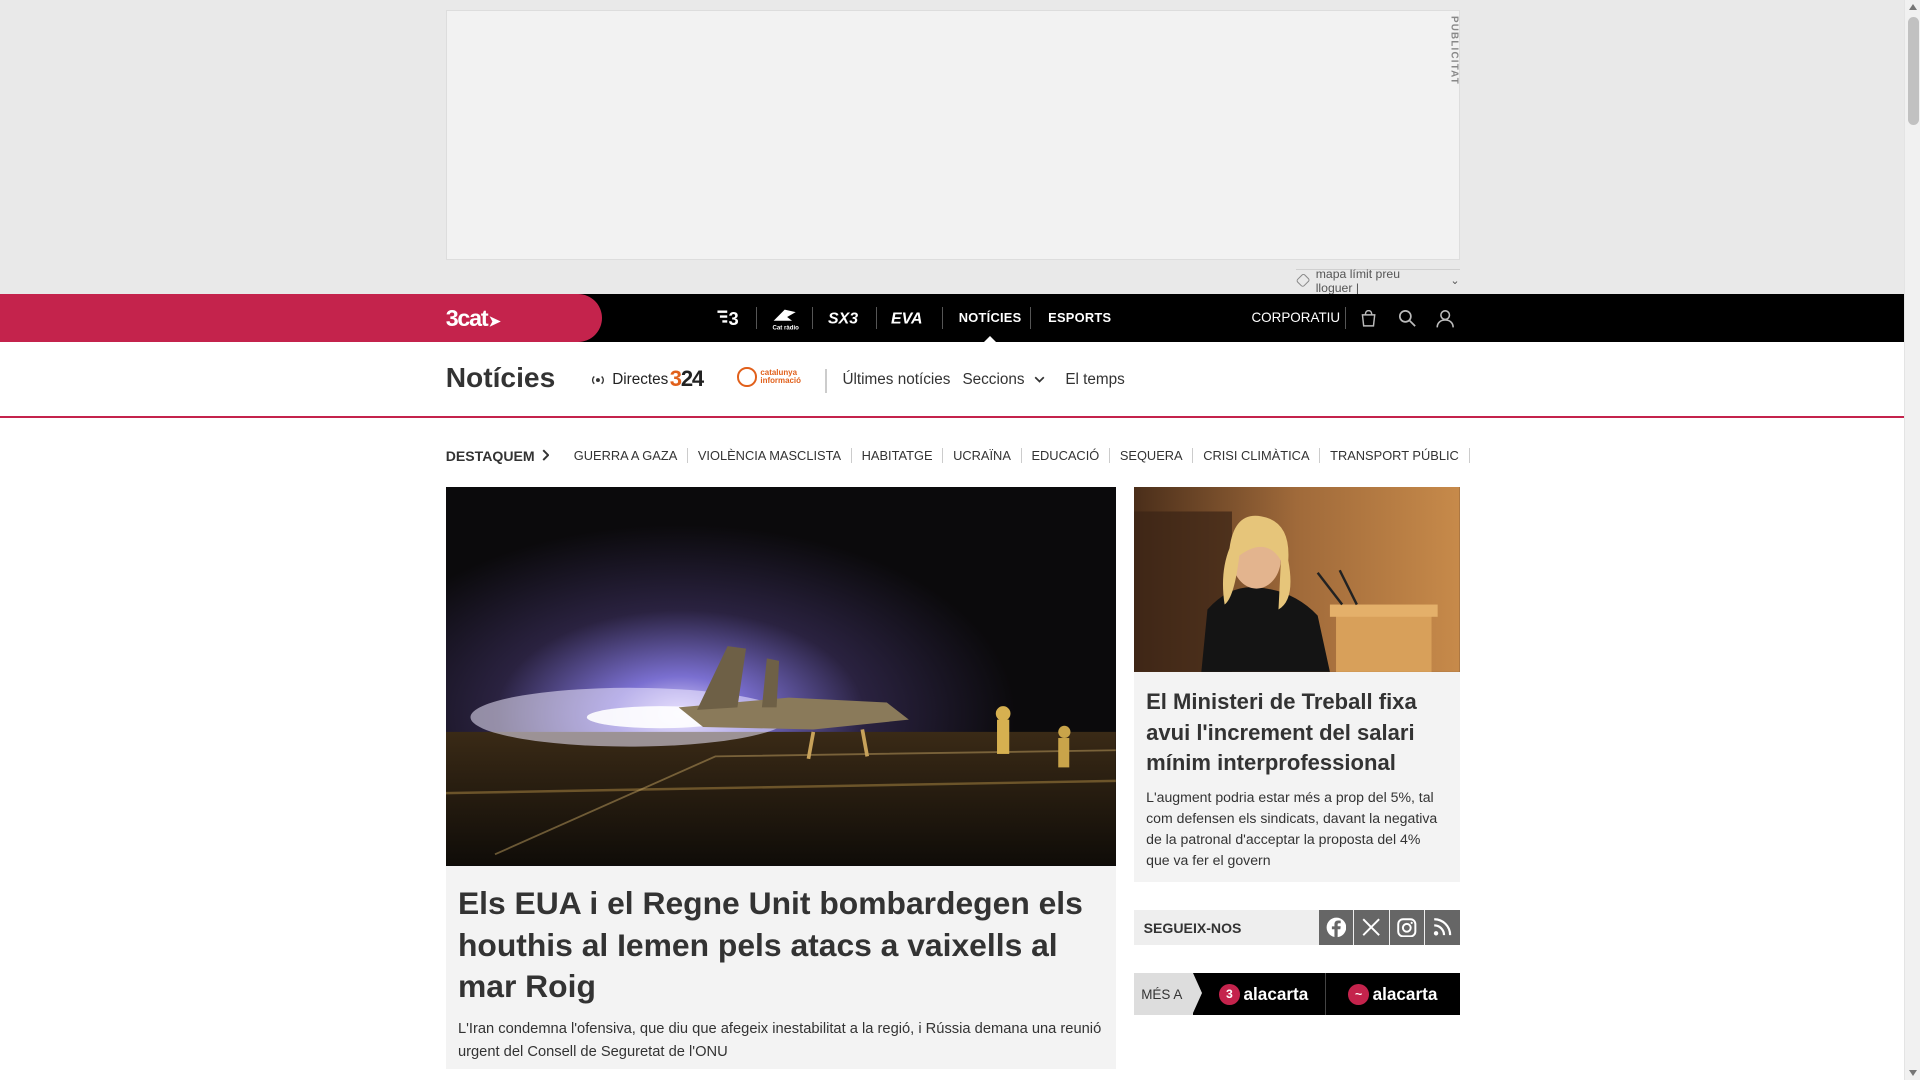  Describe the element at coordinates (1095, 380) in the screenshot. I see `el-temps-link: El temps` at that location.